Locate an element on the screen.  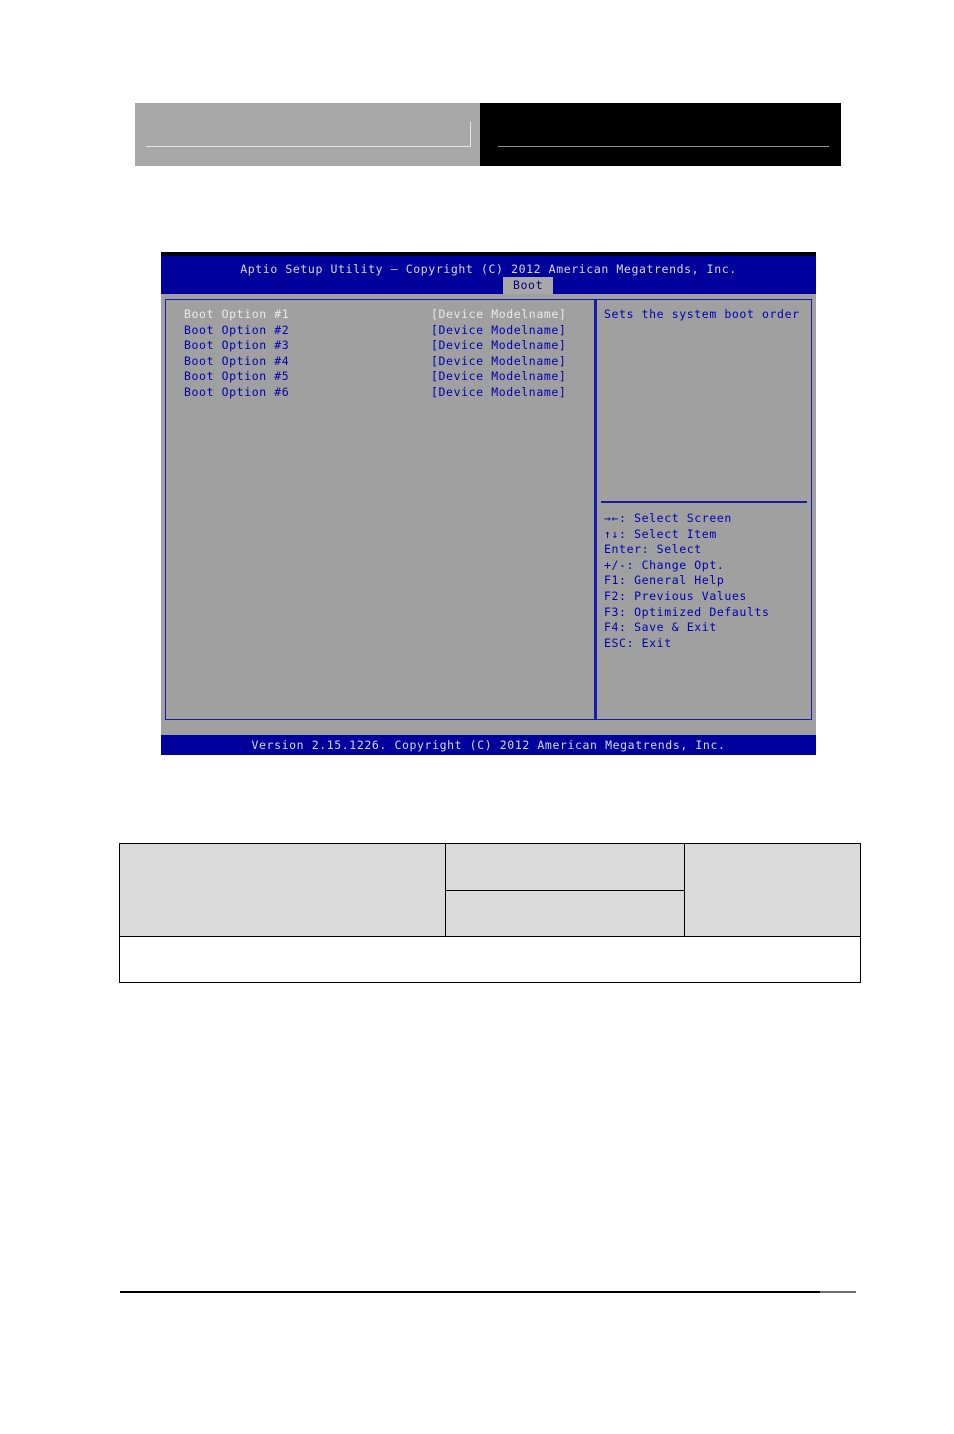
boot-option-value-6: [Device Modelname] is located at coordinates (498, 393).